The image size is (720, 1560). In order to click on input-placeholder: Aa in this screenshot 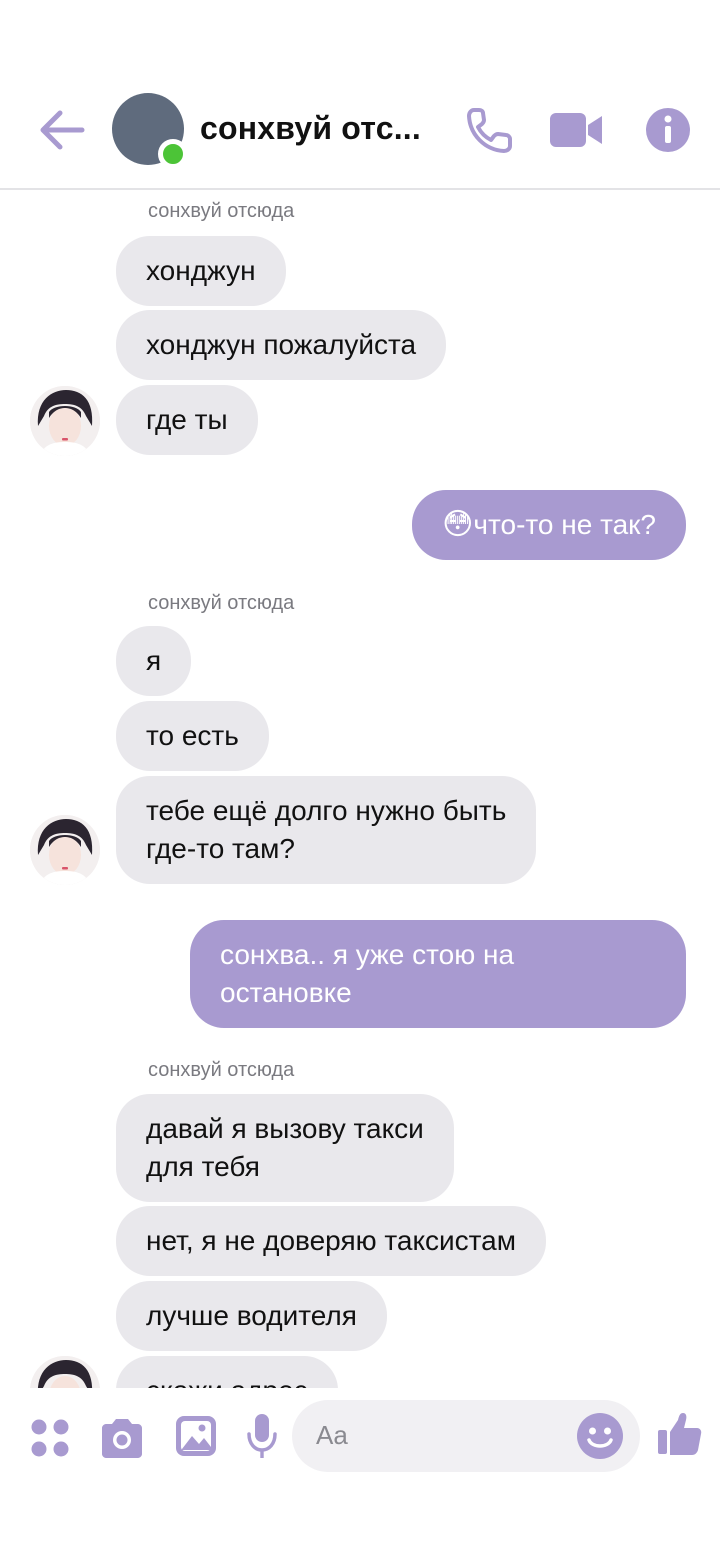, I will do `click(332, 1435)`.